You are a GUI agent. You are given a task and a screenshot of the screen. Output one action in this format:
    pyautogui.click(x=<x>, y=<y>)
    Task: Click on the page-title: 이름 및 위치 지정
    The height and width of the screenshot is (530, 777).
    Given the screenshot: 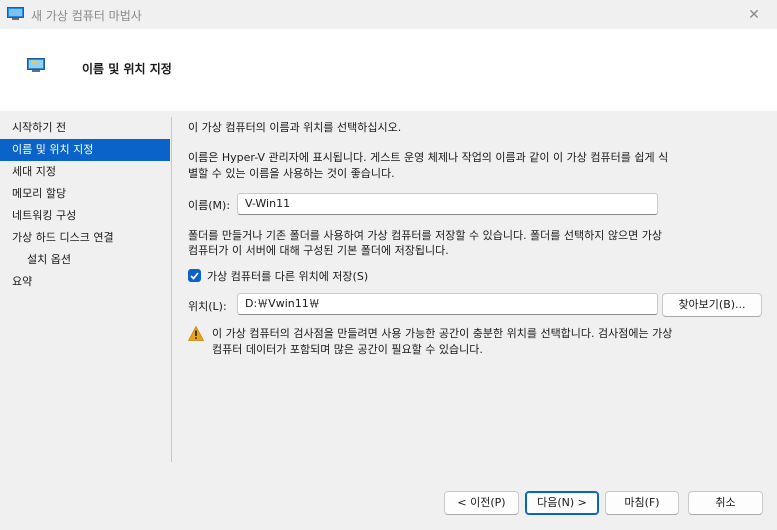 What is the action you would take?
    pyautogui.click(x=127, y=69)
    